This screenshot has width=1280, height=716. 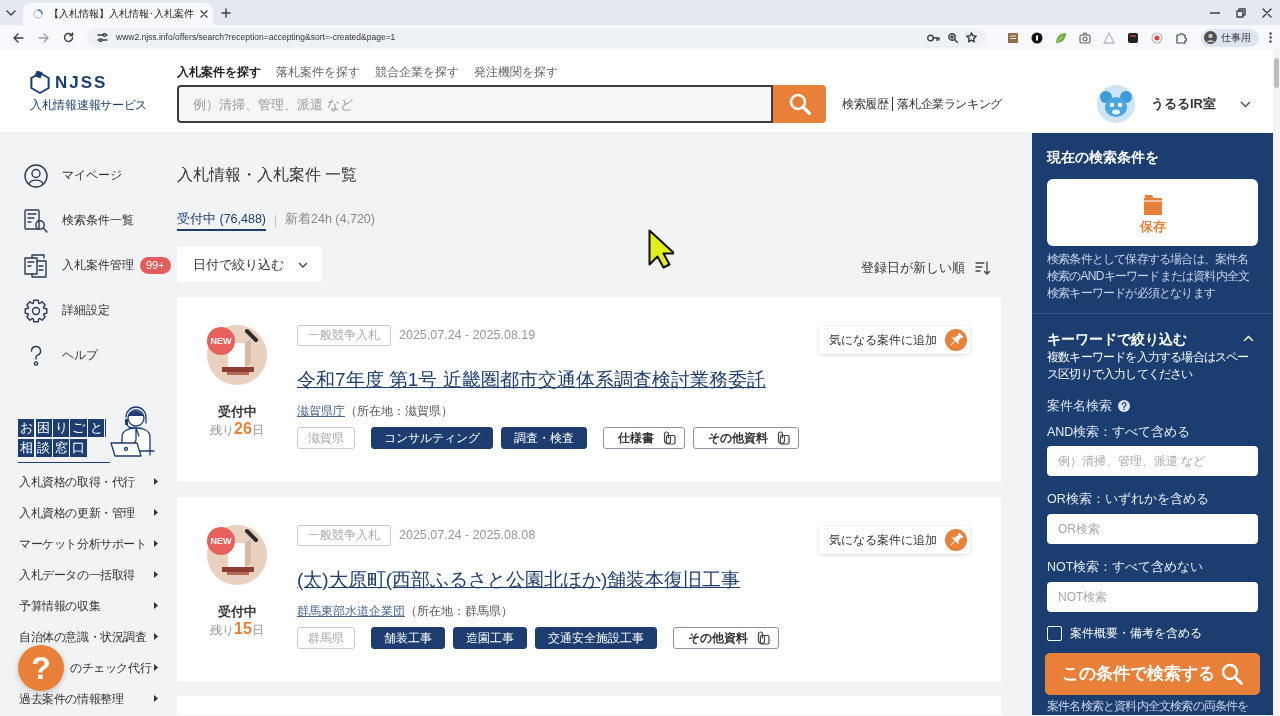 I want to click on avatar-icon, so click(x=1116, y=104).